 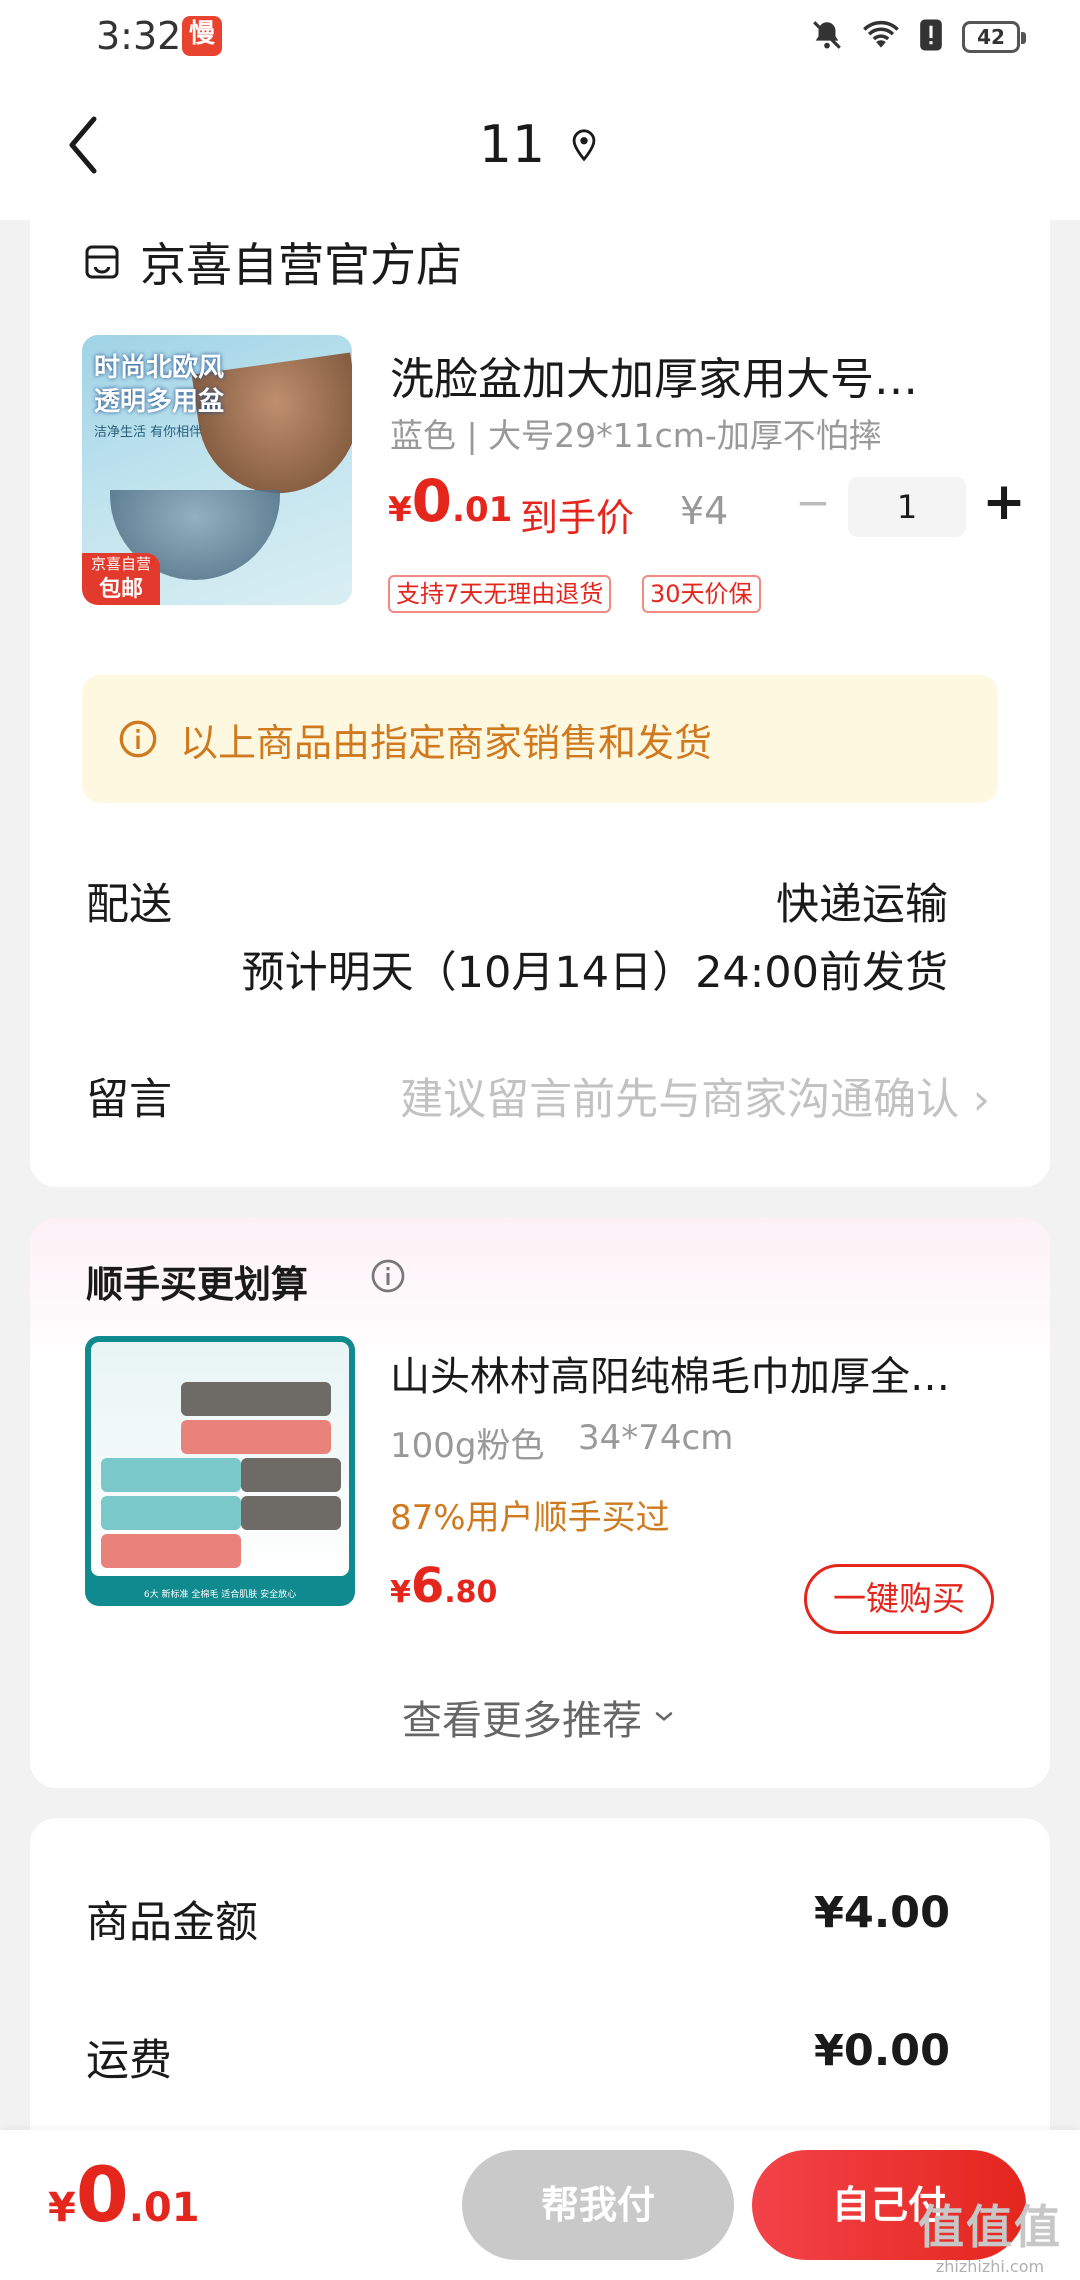 What do you see at coordinates (197, 1284) in the screenshot?
I see `recommend-title: 顺手买更划算` at bounding box center [197, 1284].